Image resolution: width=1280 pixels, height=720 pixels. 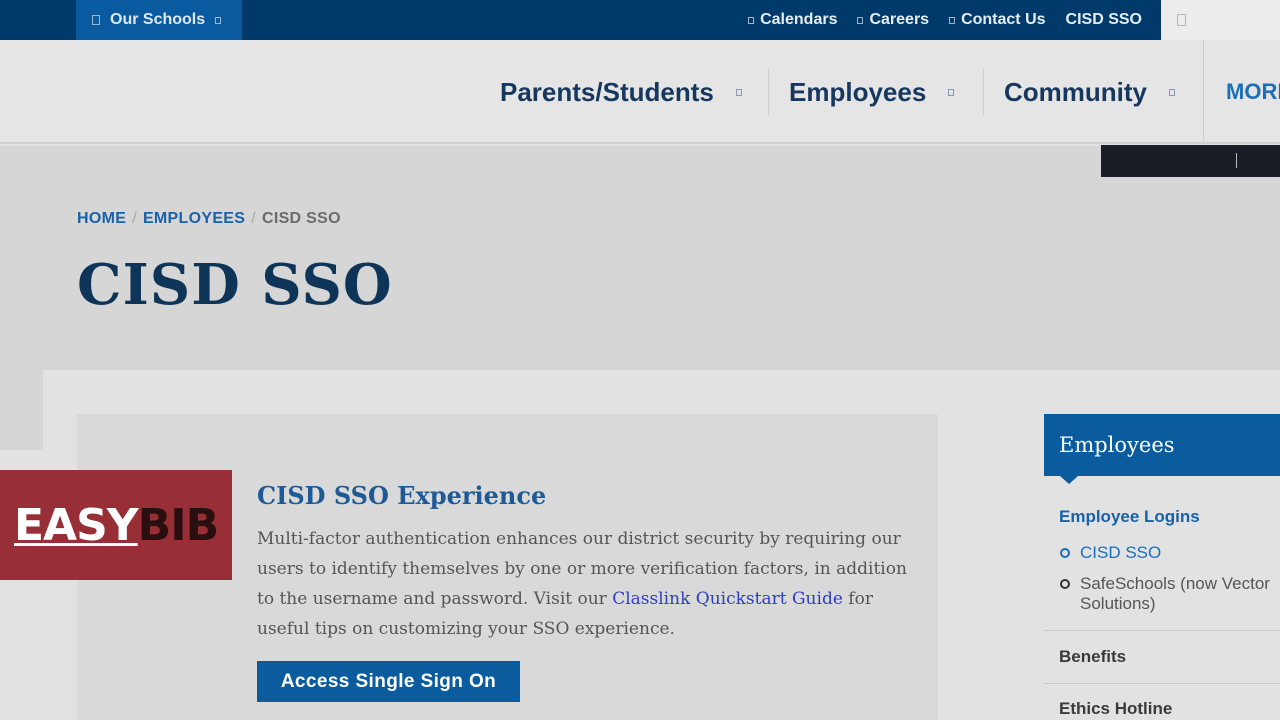 What do you see at coordinates (860, 20) in the screenshot?
I see `briefcase-icon` at bounding box center [860, 20].